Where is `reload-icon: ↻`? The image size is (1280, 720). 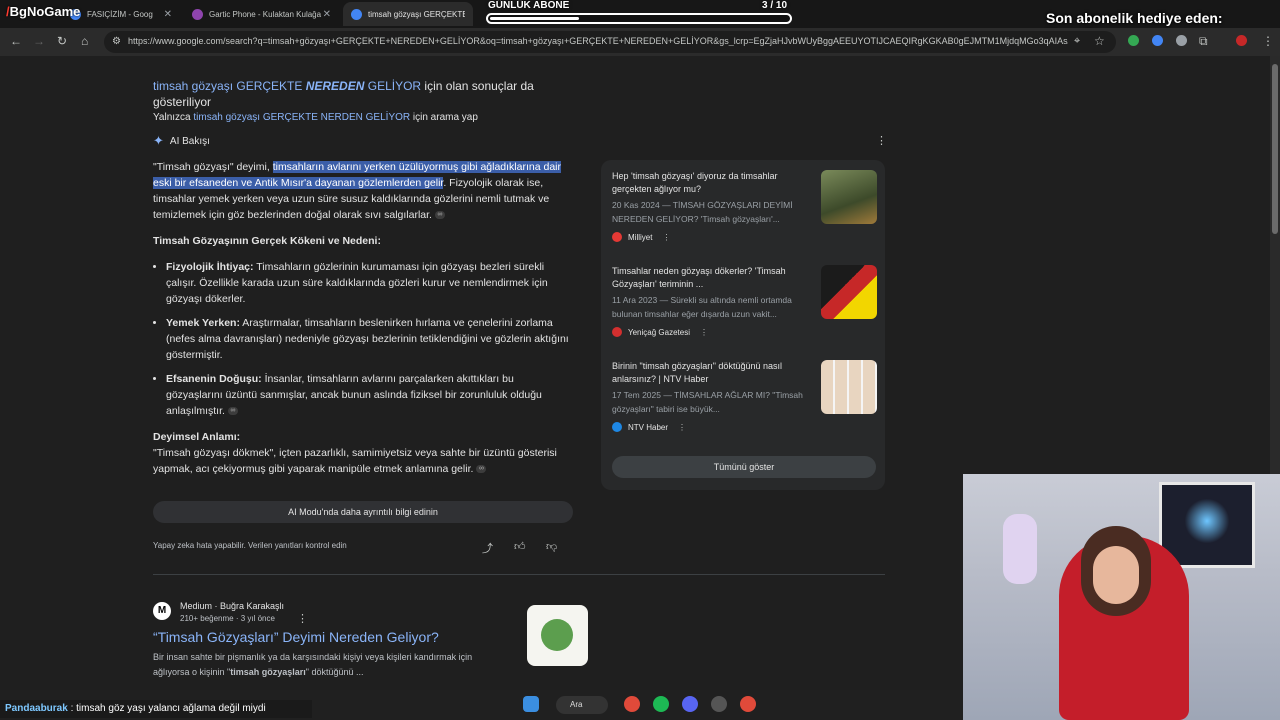 reload-icon: ↻ is located at coordinates (62, 41).